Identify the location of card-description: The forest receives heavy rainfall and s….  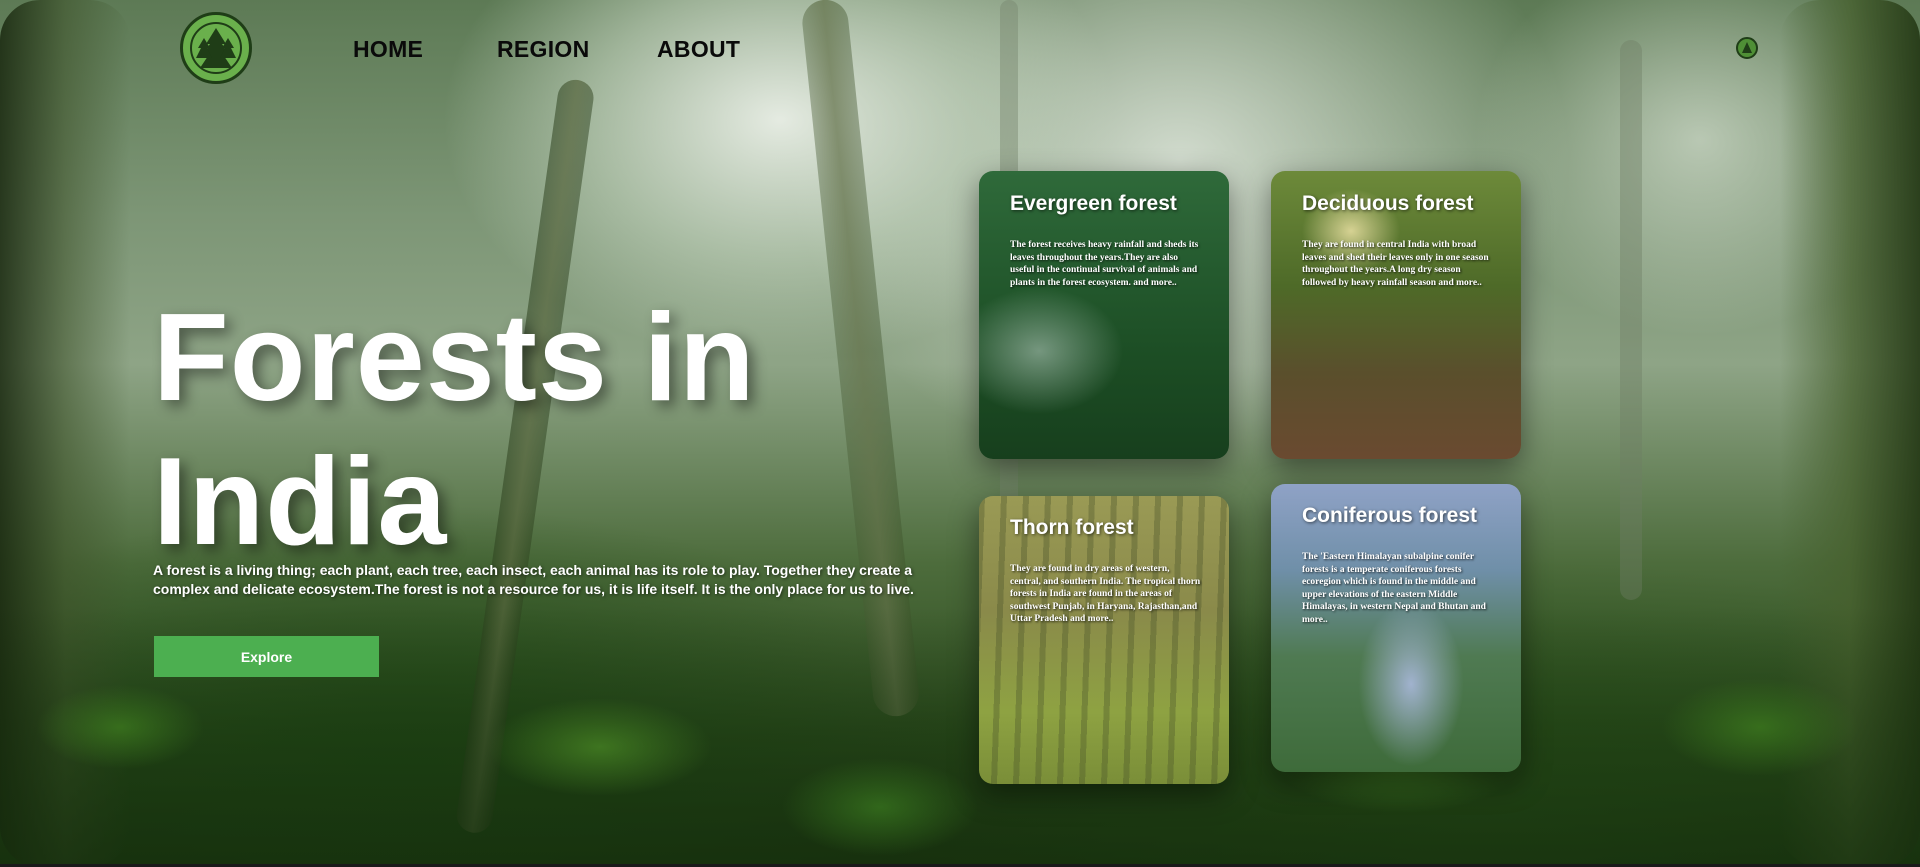
(1104, 264).